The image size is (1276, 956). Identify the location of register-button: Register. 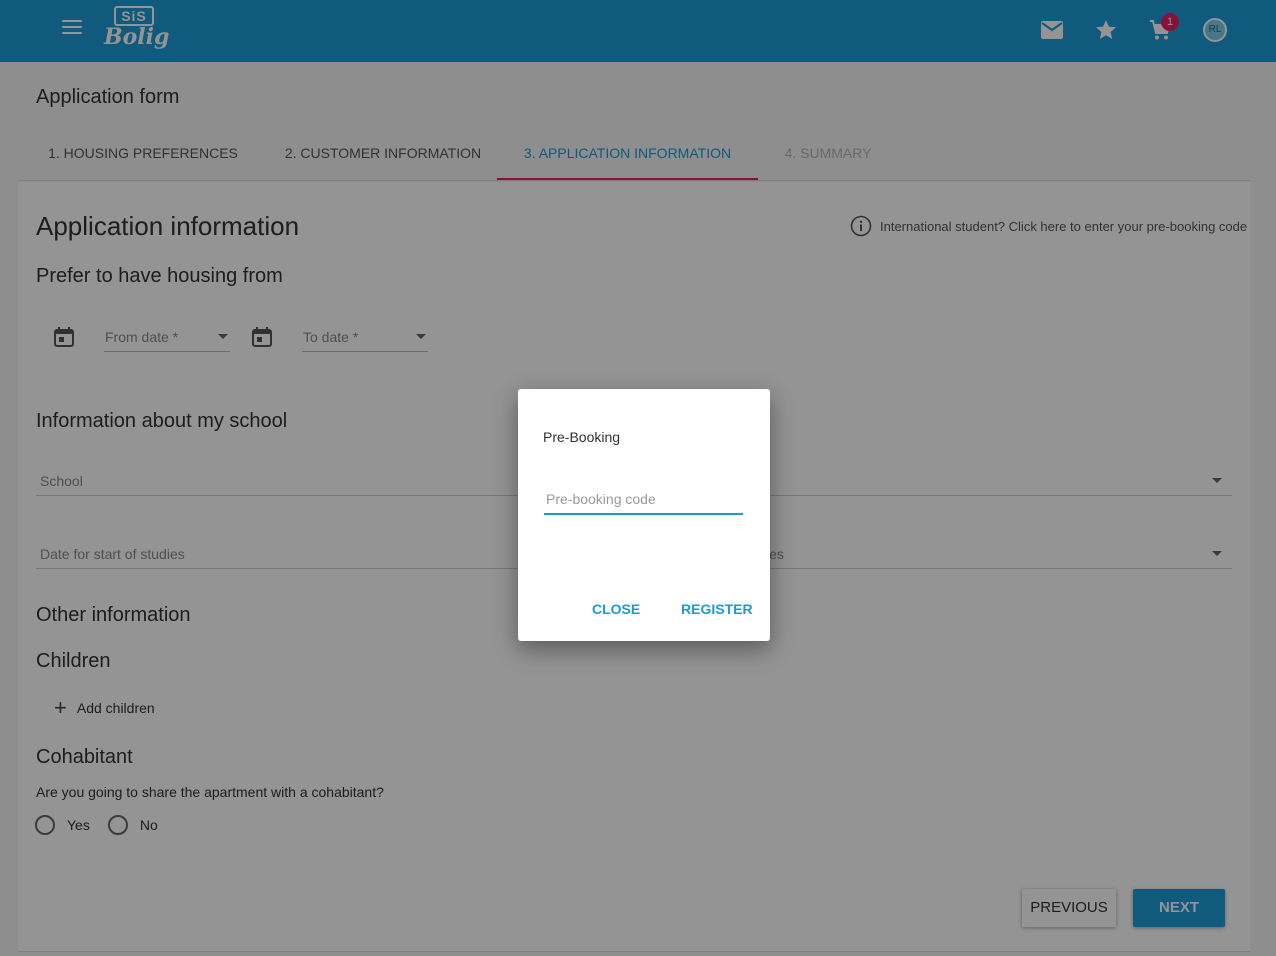
(717, 609).